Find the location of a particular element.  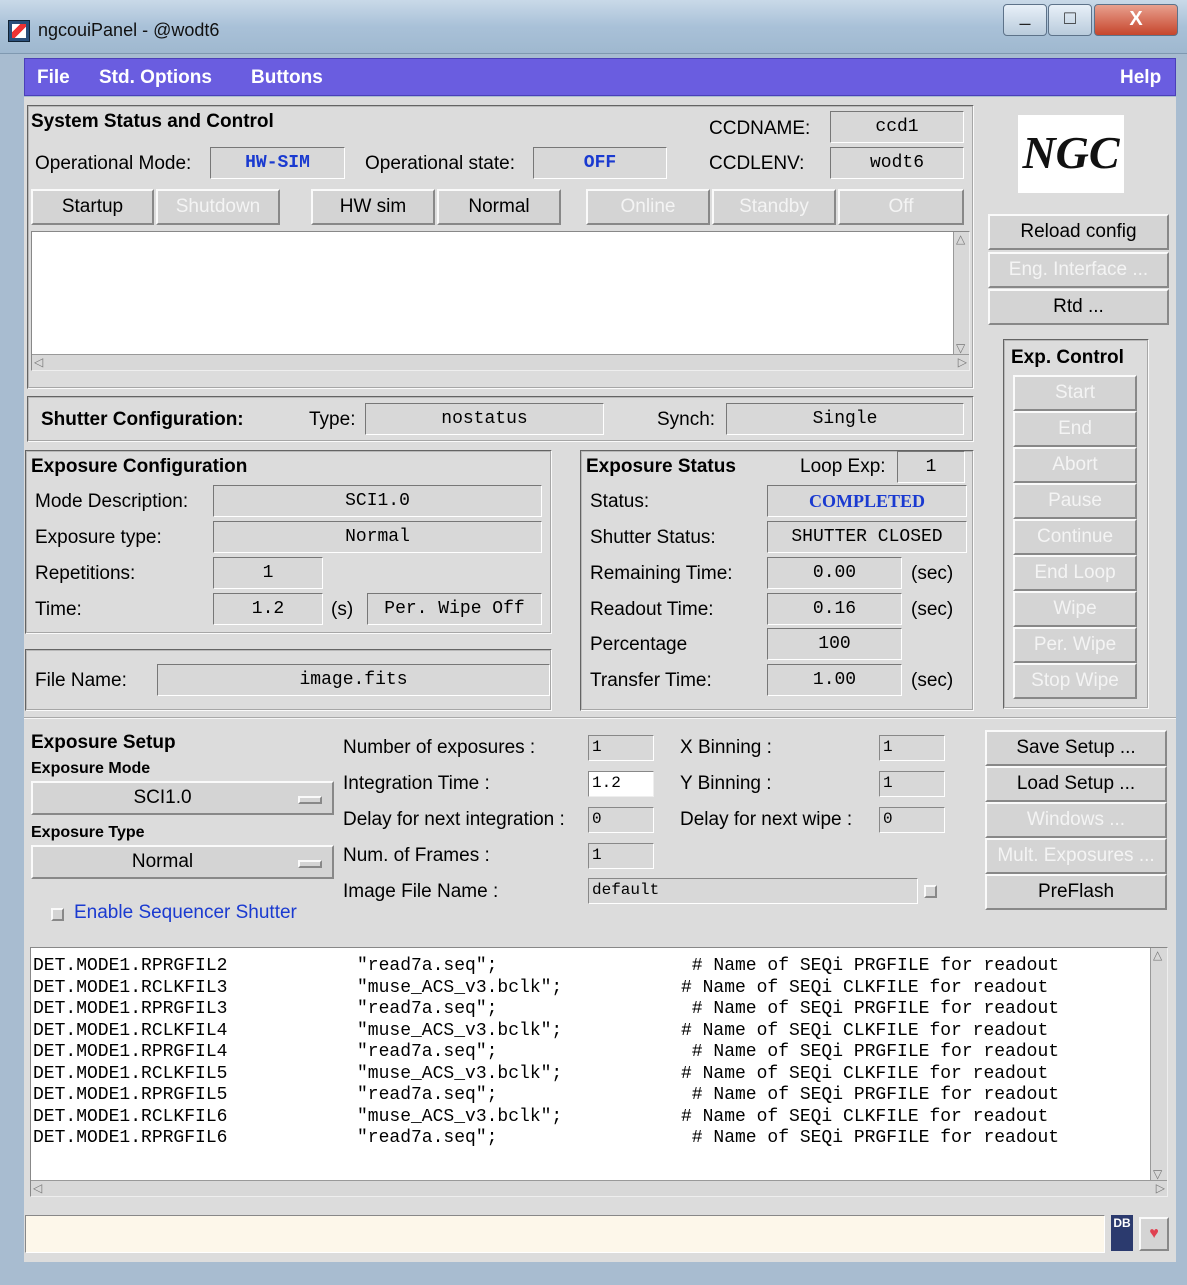

end-button: End is located at coordinates (1075, 429).